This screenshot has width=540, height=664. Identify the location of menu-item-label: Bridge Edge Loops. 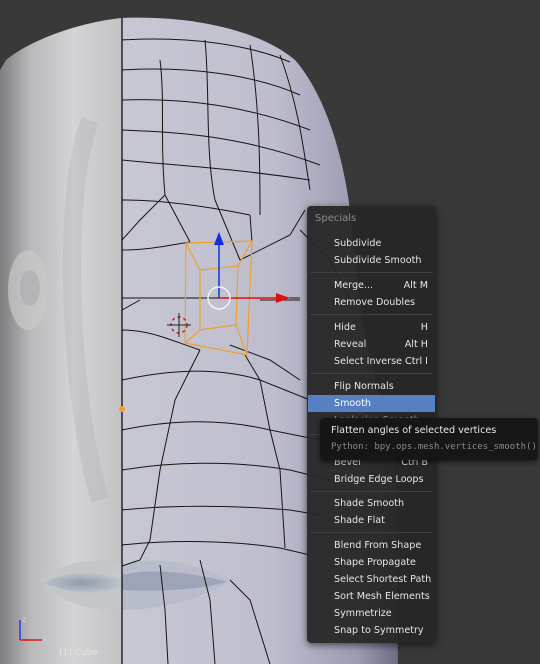
(379, 479).